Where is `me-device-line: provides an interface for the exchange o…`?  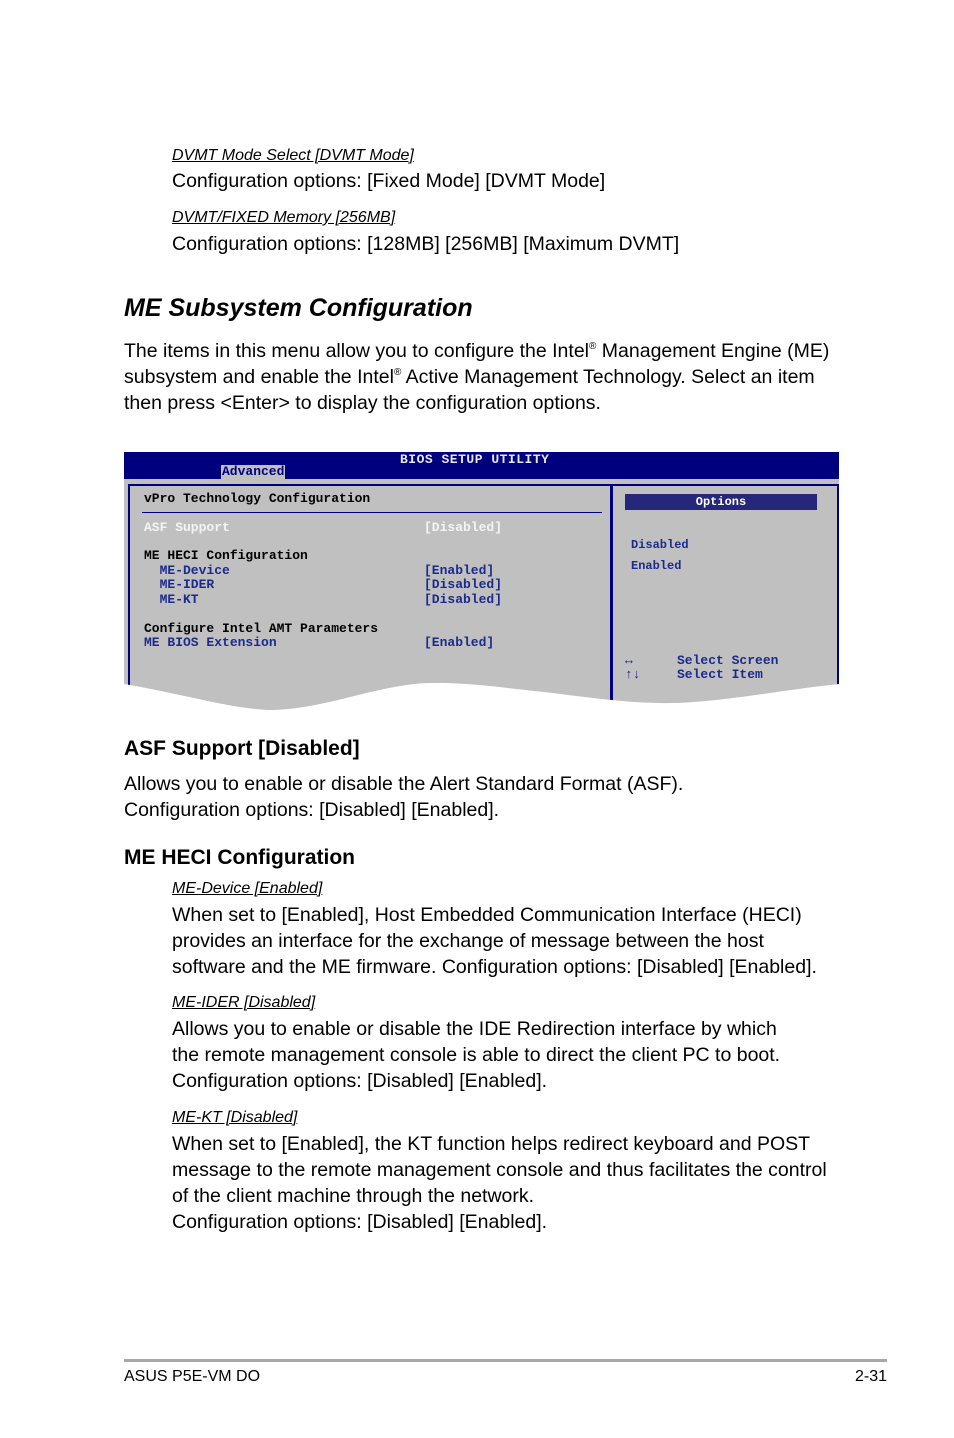
me-device-line: provides an interface for the exchange o… is located at coordinates (468, 941).